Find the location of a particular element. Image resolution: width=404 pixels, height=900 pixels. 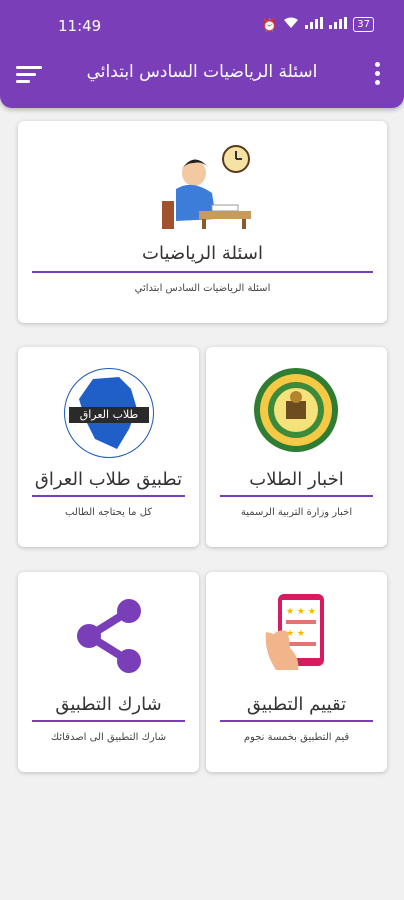

math-card-subtitle: اسئلة الرياضيات السادس ابتدائي is located at coordinates (202, 288).